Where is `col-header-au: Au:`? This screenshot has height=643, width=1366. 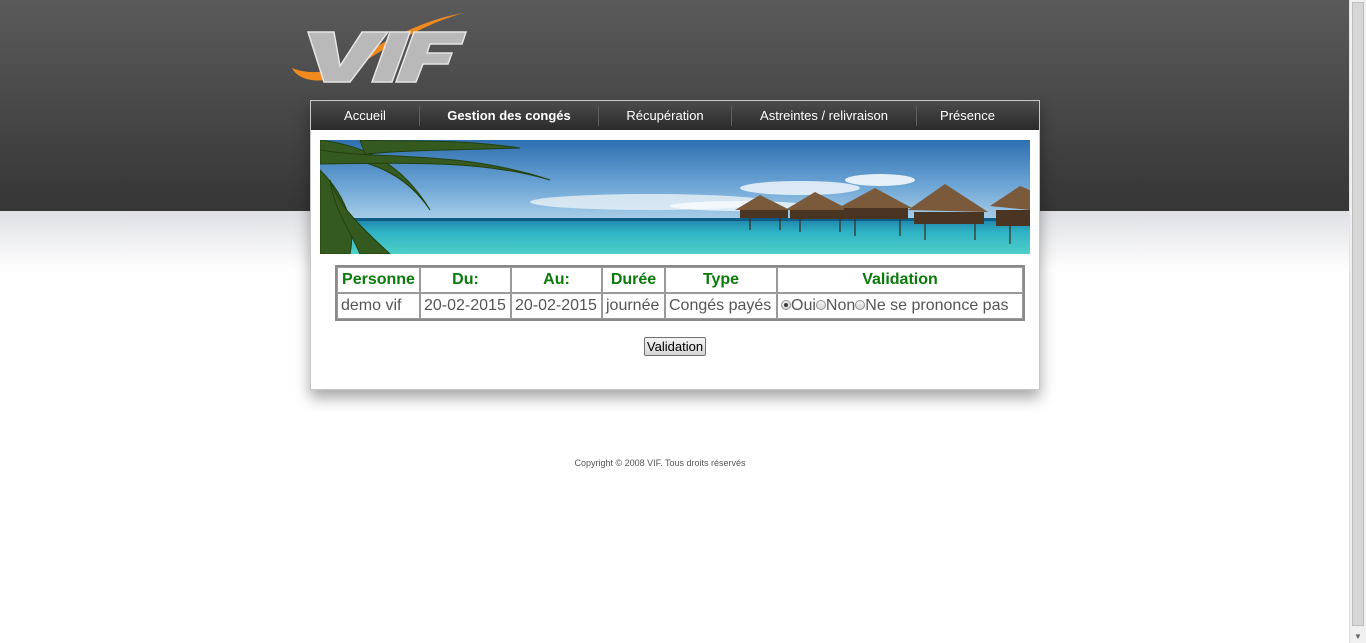
col-header-au: Au: is located at coordinates (556, 280).